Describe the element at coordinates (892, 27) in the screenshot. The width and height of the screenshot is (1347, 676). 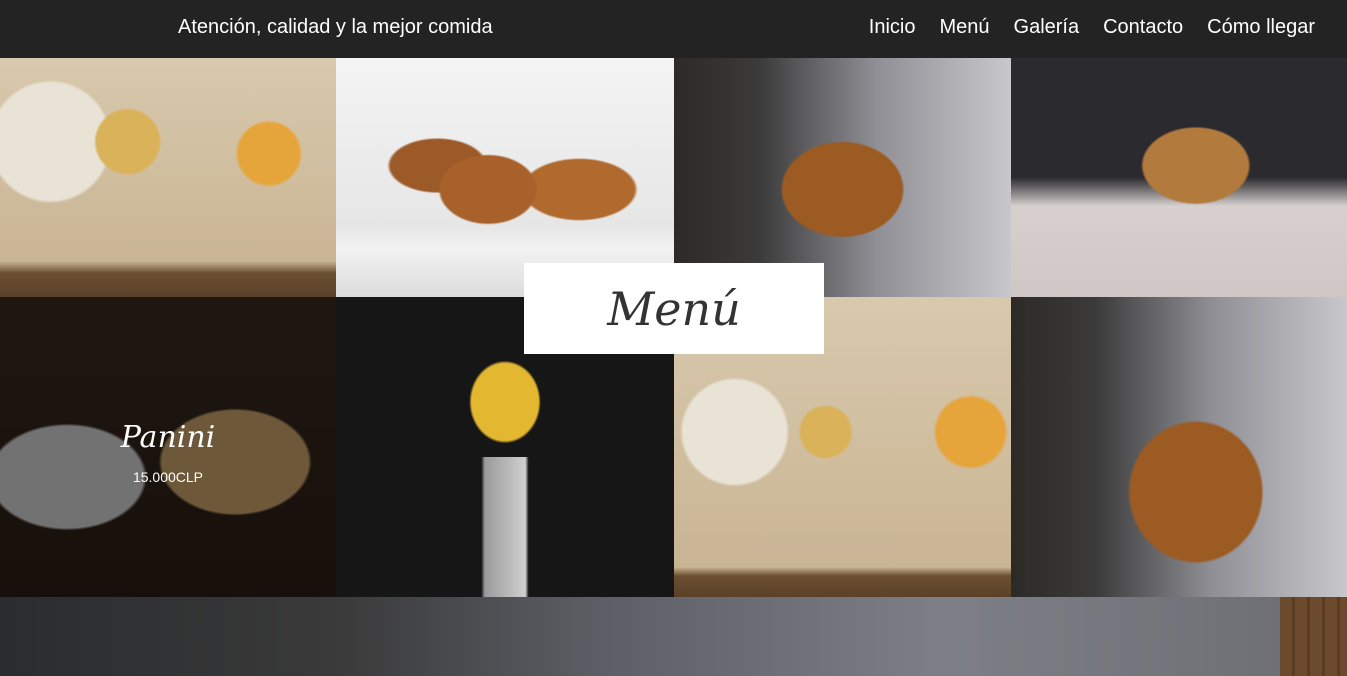
I see `nav-inicio: Inicio` at that location.